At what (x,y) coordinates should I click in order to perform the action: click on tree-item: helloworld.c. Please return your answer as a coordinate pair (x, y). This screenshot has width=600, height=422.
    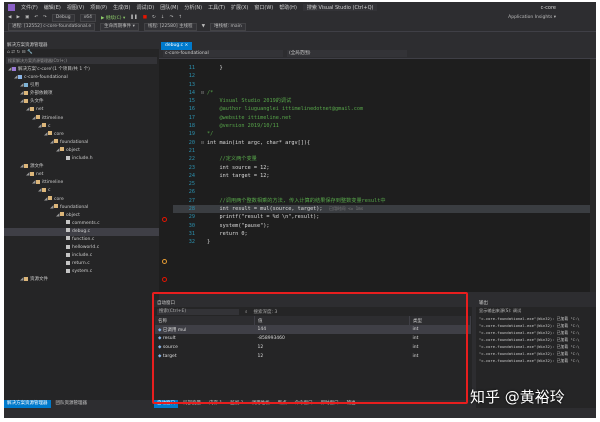
    Looking at the image, I should click on (81, 248).